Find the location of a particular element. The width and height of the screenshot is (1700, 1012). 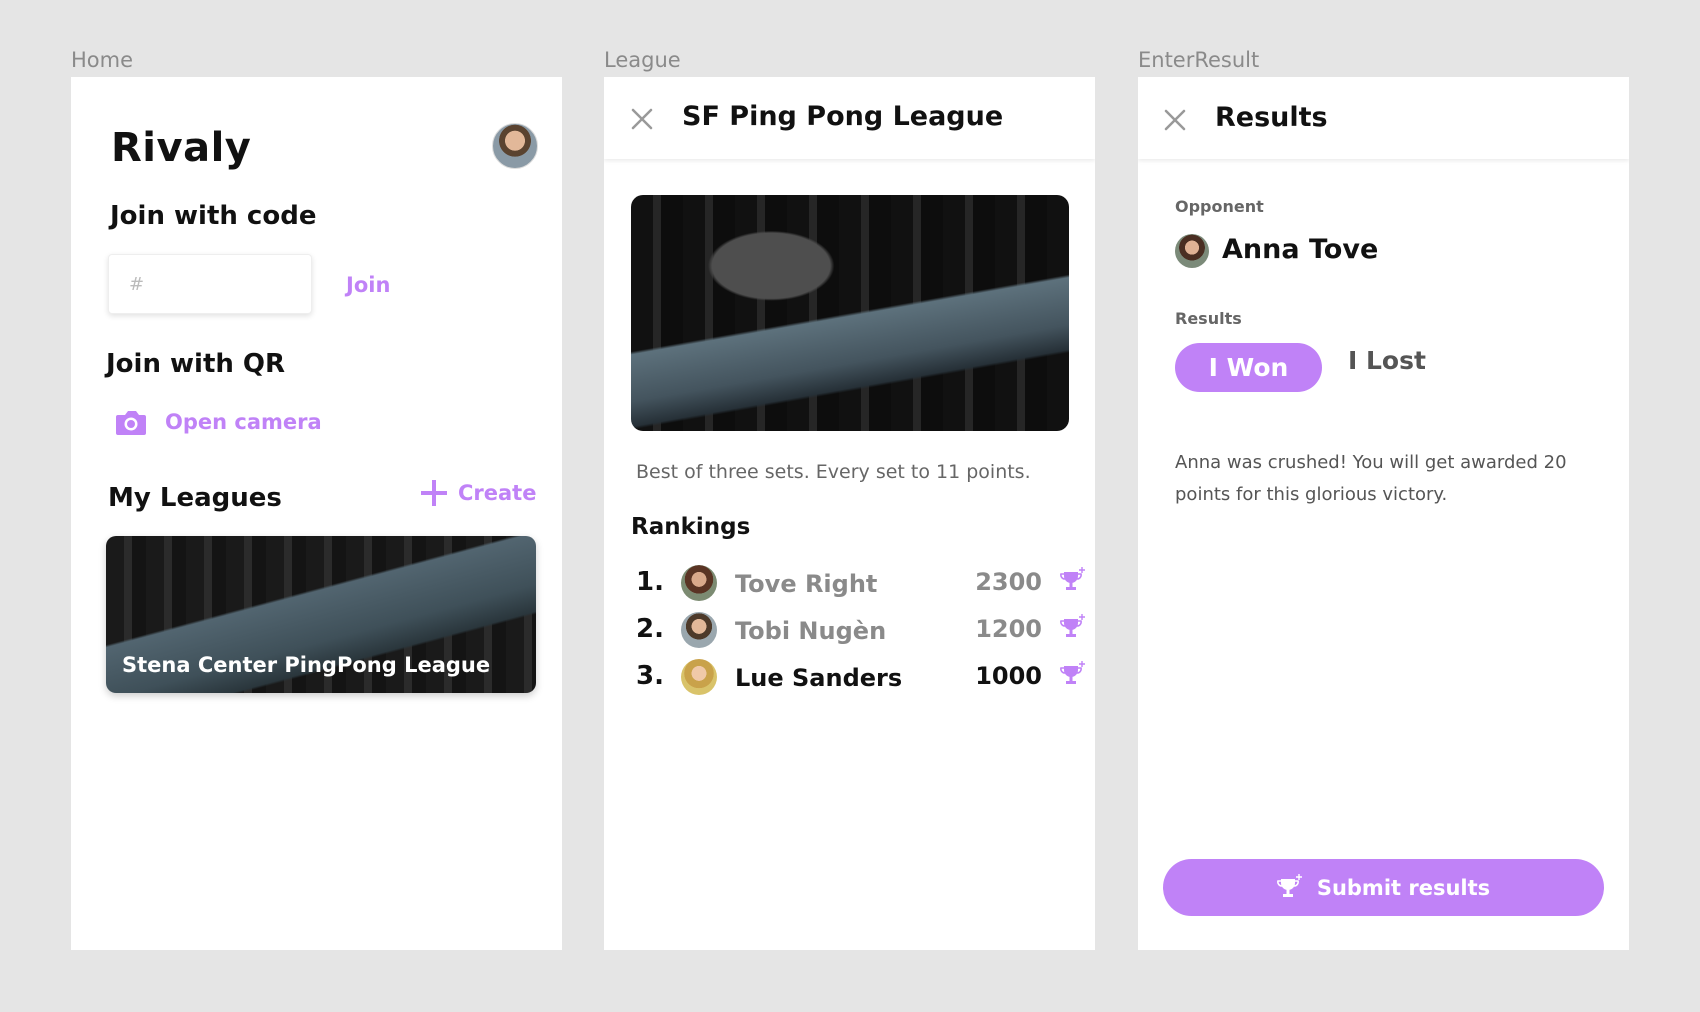

my-leagues-heading: My Leagues is located at coordinates (195, 498).